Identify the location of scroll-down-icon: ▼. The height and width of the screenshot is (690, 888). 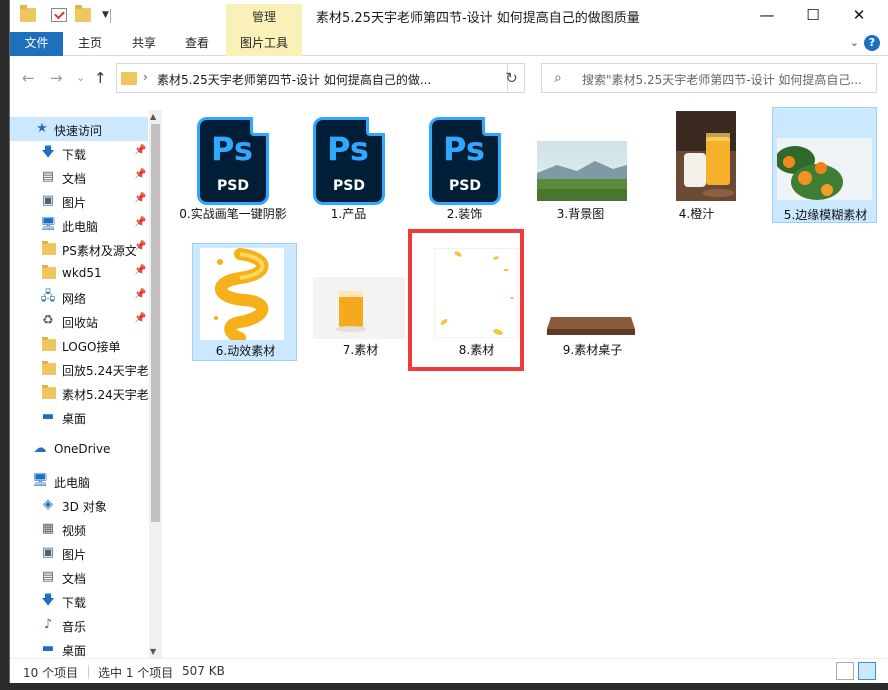
(153, 651).